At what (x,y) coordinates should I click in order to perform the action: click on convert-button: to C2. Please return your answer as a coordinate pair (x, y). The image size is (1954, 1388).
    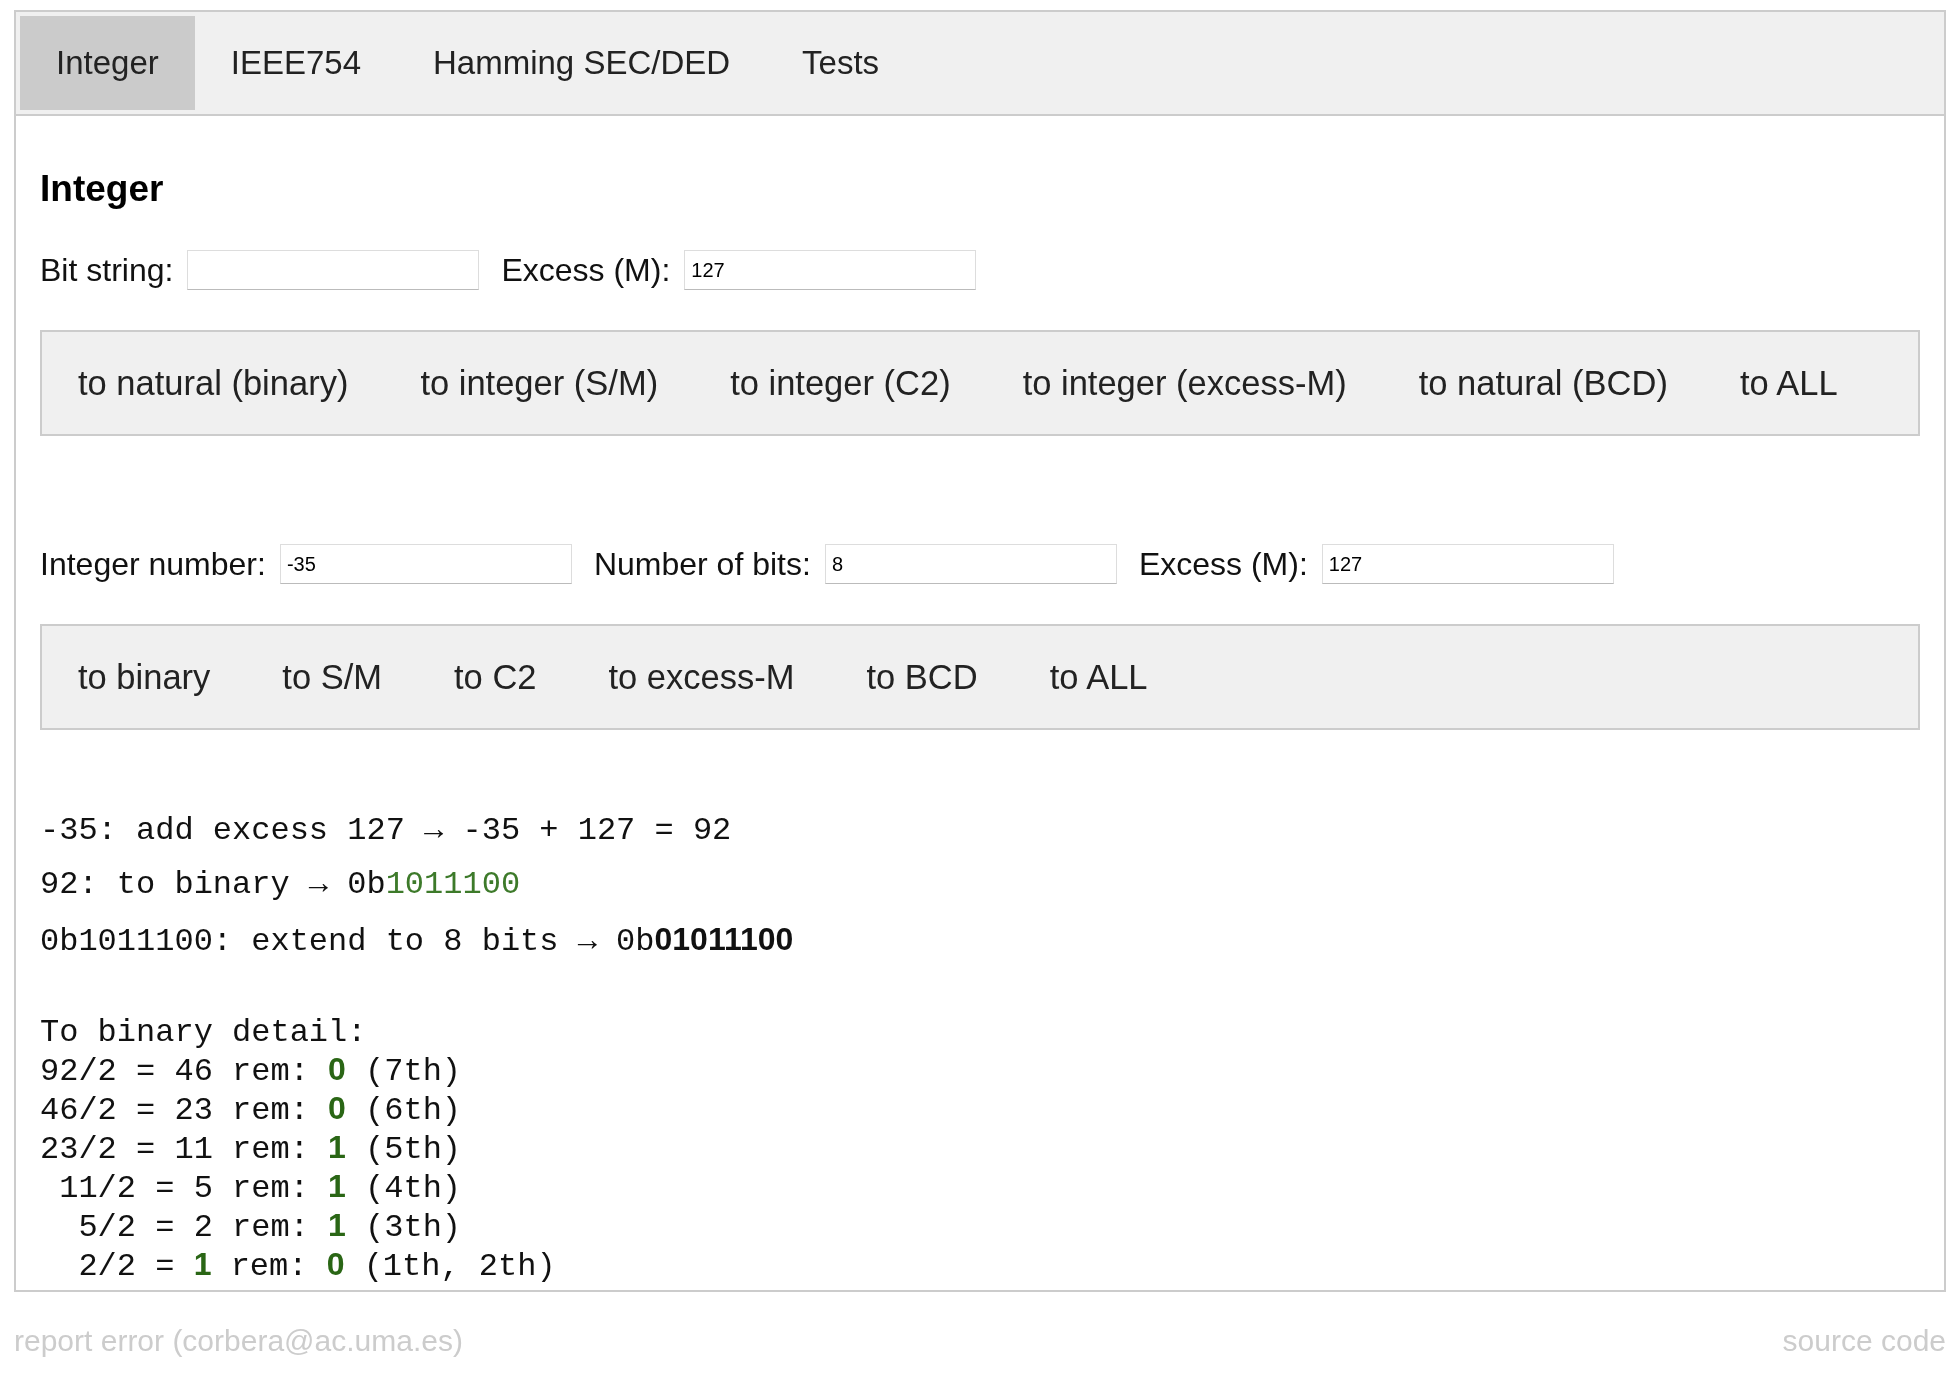
    Looking at the image, I should click on (495, 677).